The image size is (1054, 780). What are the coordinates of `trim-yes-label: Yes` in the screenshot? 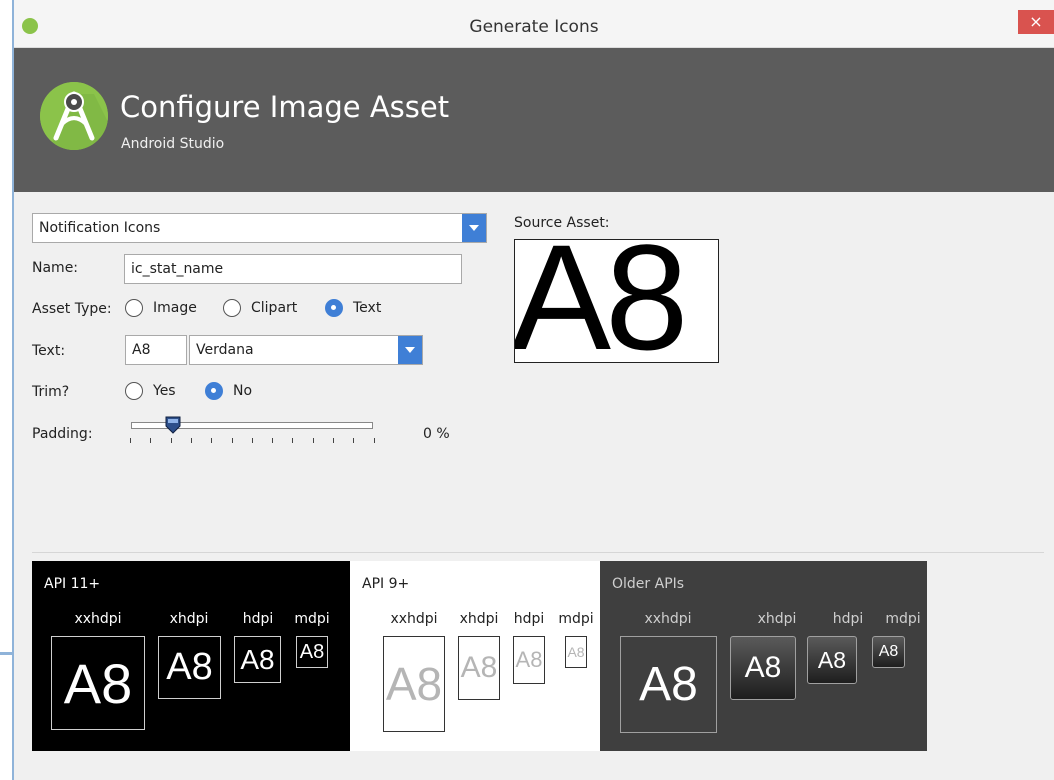 It's located at (164, 391).